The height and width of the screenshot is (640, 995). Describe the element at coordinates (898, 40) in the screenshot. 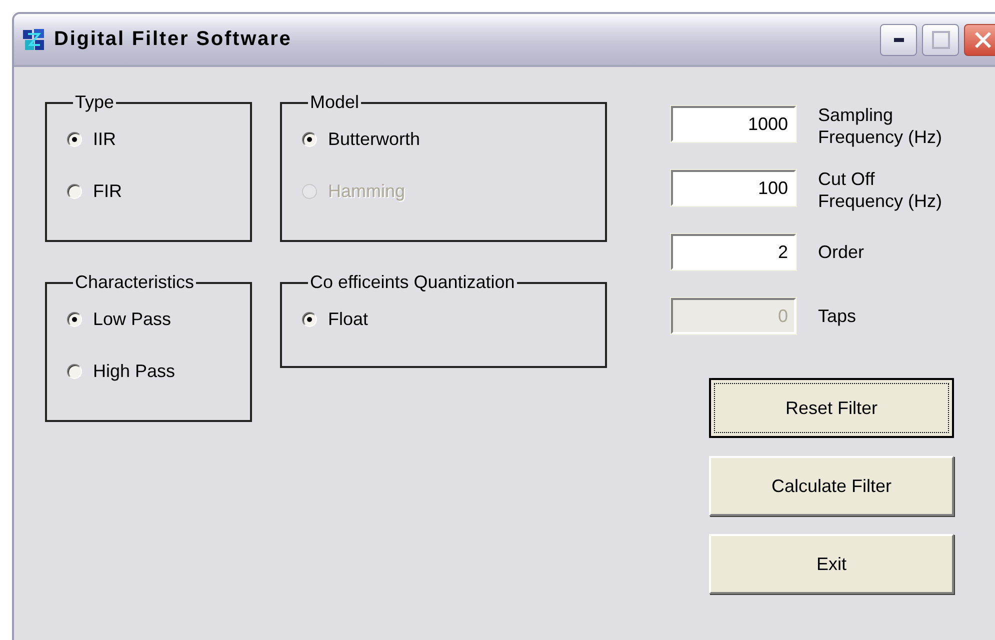

I see `minimize-button` at that location.